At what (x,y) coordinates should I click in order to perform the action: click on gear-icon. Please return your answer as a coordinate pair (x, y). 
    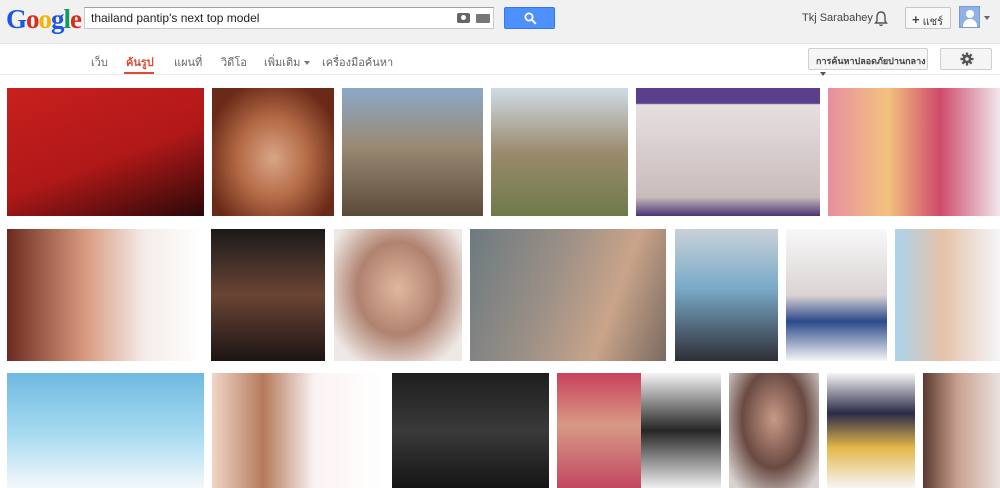
    Looking at the image, I should click on (967, 59).